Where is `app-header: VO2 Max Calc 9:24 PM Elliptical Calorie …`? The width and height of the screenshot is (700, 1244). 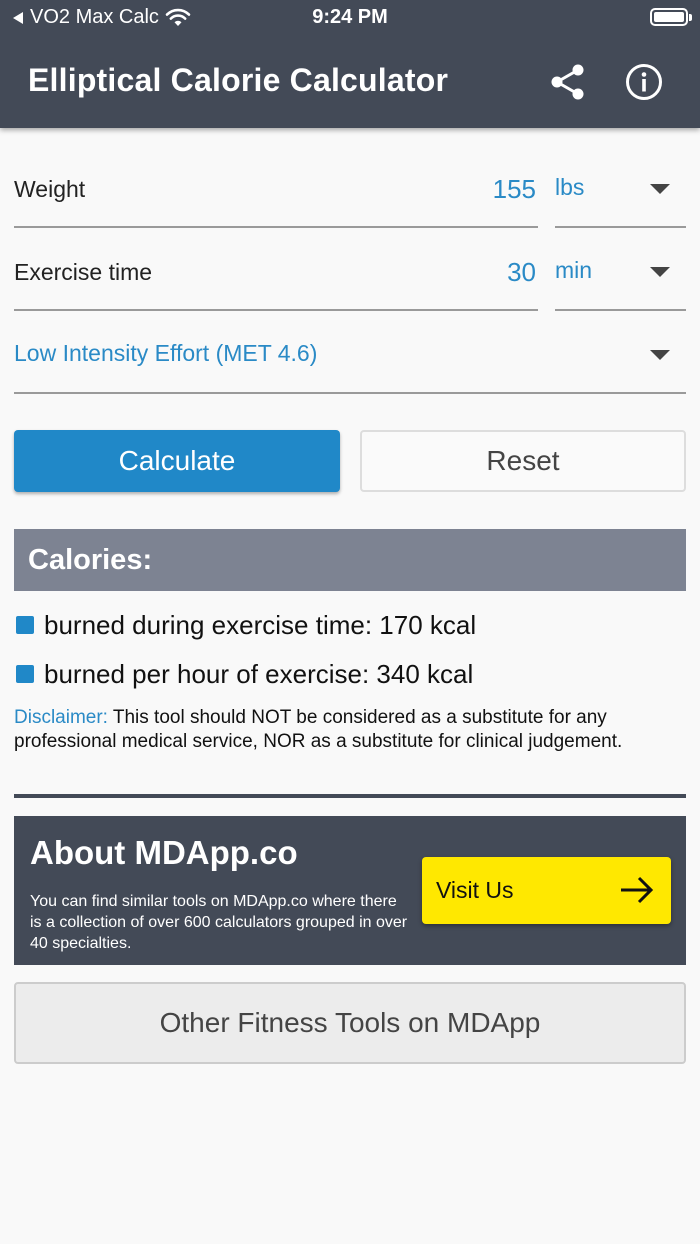 app-header: VO2 Max Calc 9:24 PM Elliptical Calorie … is located at coordinates (350, 64).